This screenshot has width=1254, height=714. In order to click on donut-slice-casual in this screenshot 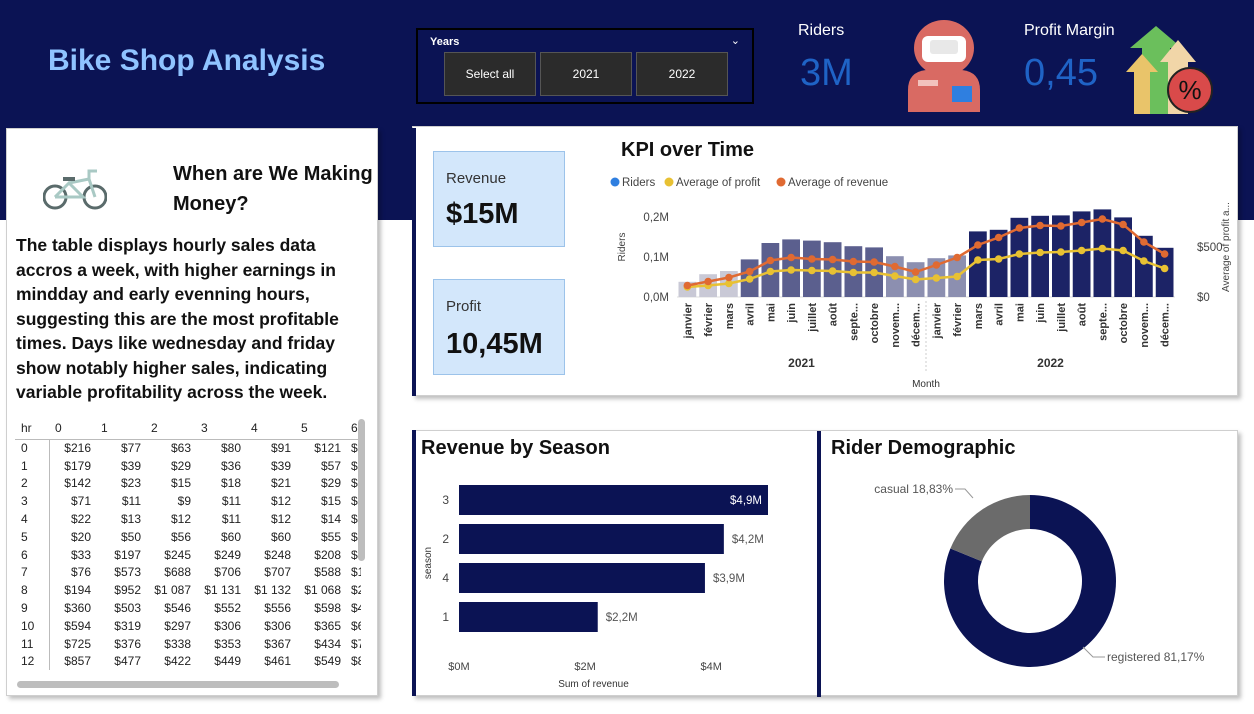, I will do `click(990, 528)`.